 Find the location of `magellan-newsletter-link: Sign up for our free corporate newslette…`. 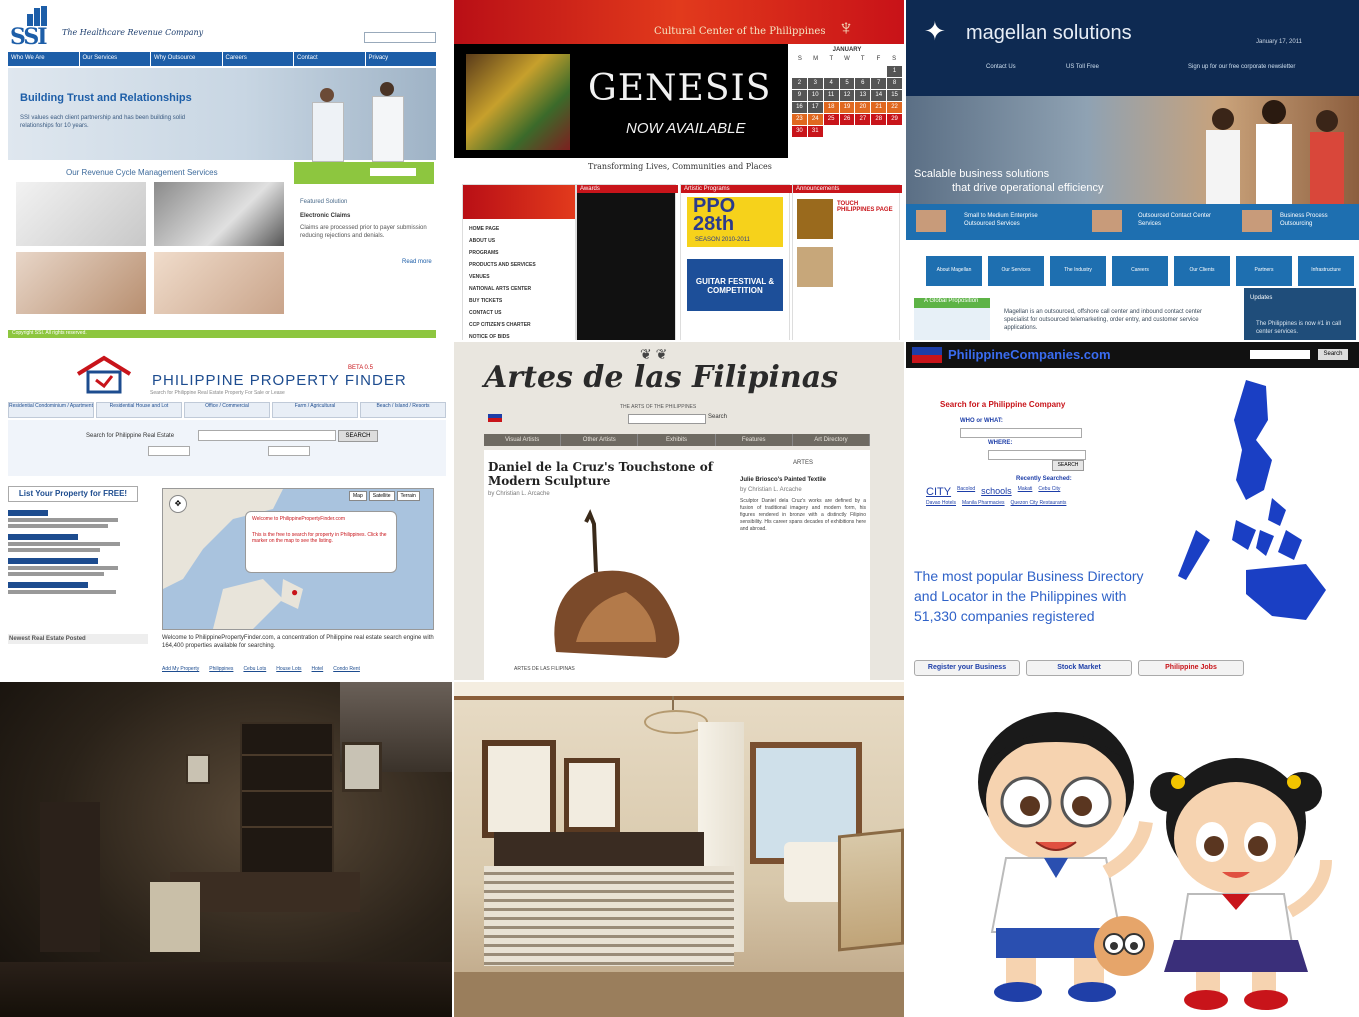

magellan-newsletter-link: Sign up for our free corporate newslette… is located at coordinates (1241, 67).